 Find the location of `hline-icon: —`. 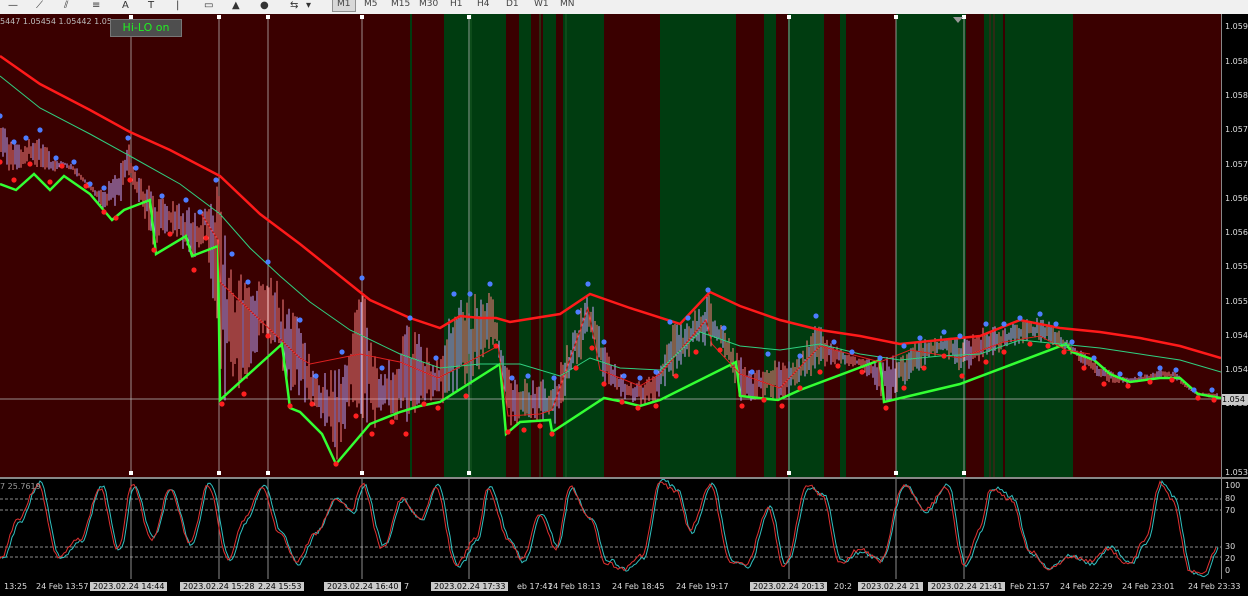

hline-icon: — is located at coordinates (13, 6).